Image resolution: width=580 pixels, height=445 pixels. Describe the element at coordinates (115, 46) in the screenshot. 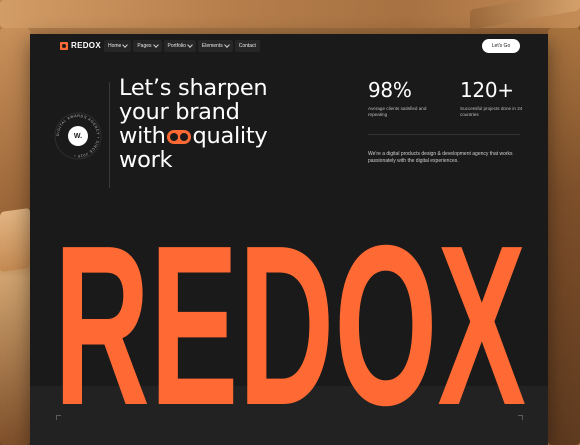

I see `nav-item-label: Home` at that location.